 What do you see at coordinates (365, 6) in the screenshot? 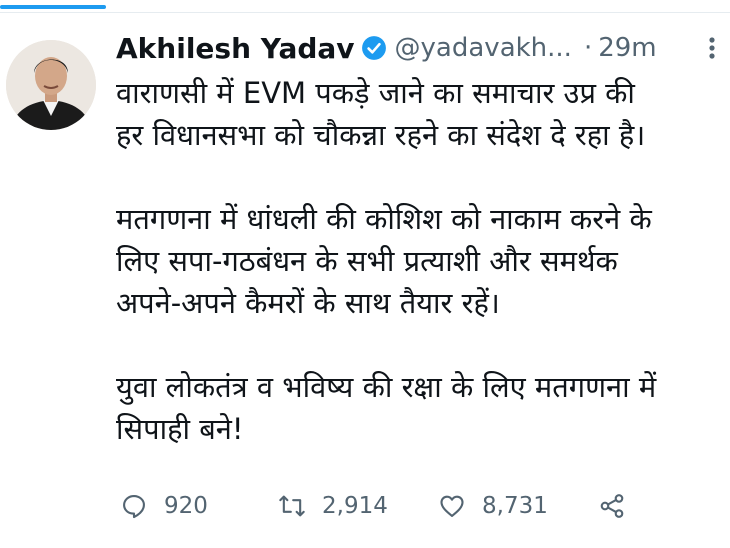
I see `top-tab-indicator` at bounding box center [365, 6].